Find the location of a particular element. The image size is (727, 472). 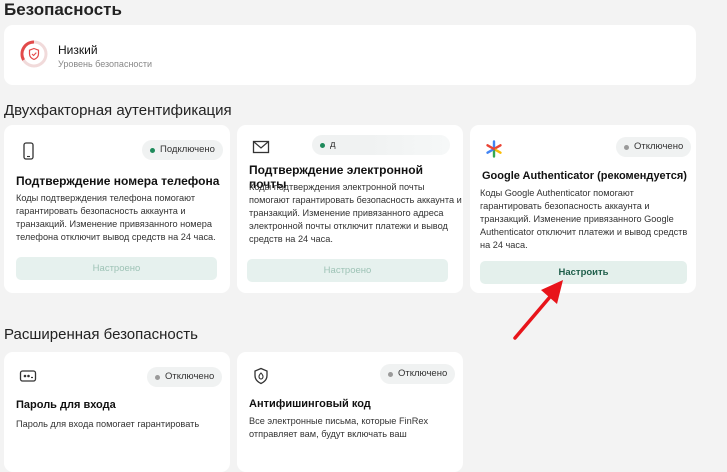

security-level-shield-icon is located at coordinates (34, 54).